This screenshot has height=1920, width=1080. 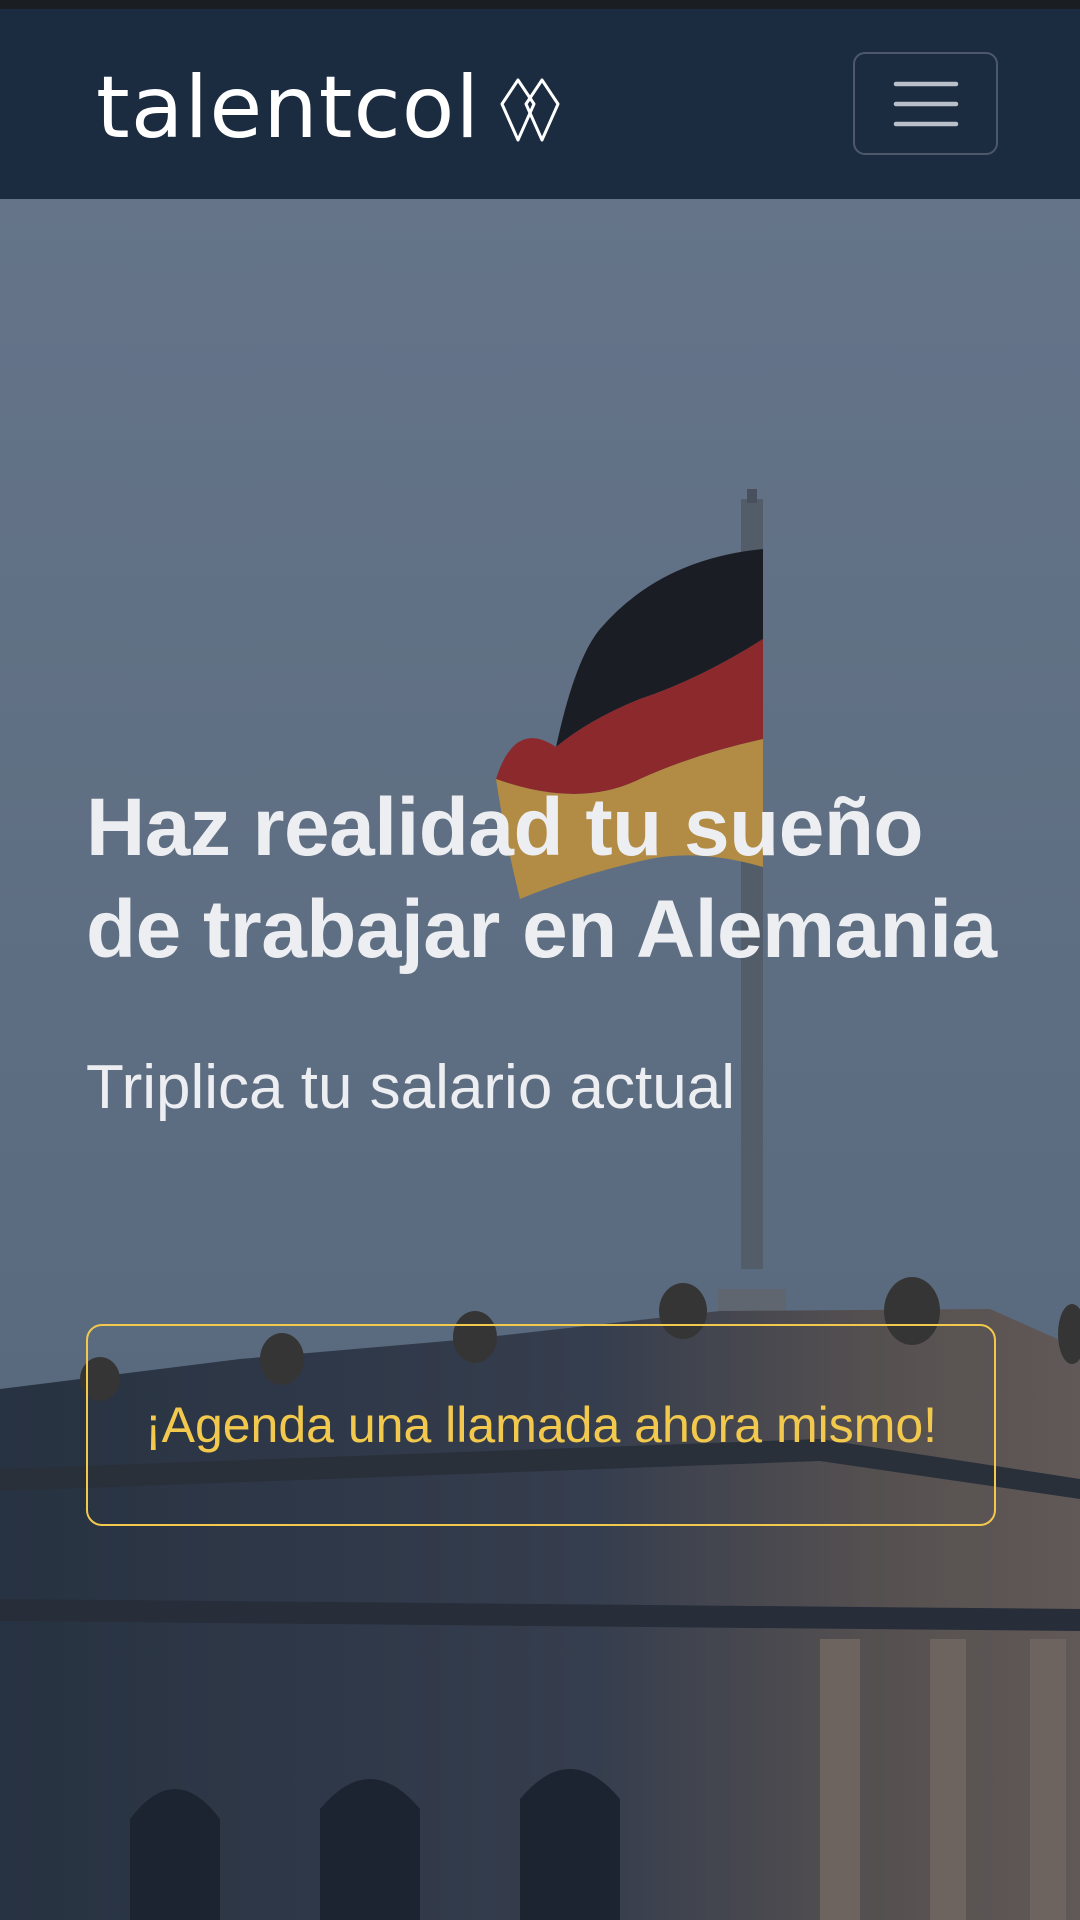 I want to click on schedule-call-button: ¡Agenda una llamada ahora mismo!, so click(x=541, y=1425).